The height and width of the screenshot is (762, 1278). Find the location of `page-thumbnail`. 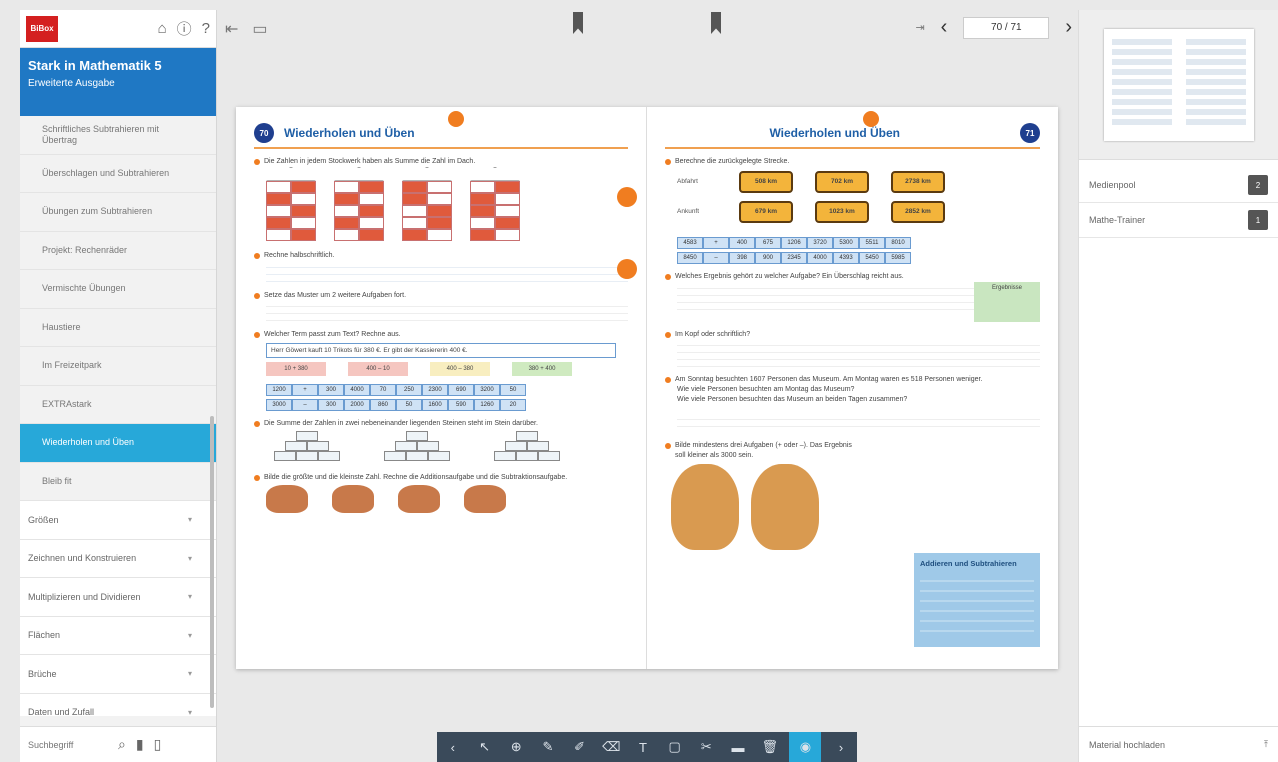

page-thumbnail is located at coordinates (1178, 85).